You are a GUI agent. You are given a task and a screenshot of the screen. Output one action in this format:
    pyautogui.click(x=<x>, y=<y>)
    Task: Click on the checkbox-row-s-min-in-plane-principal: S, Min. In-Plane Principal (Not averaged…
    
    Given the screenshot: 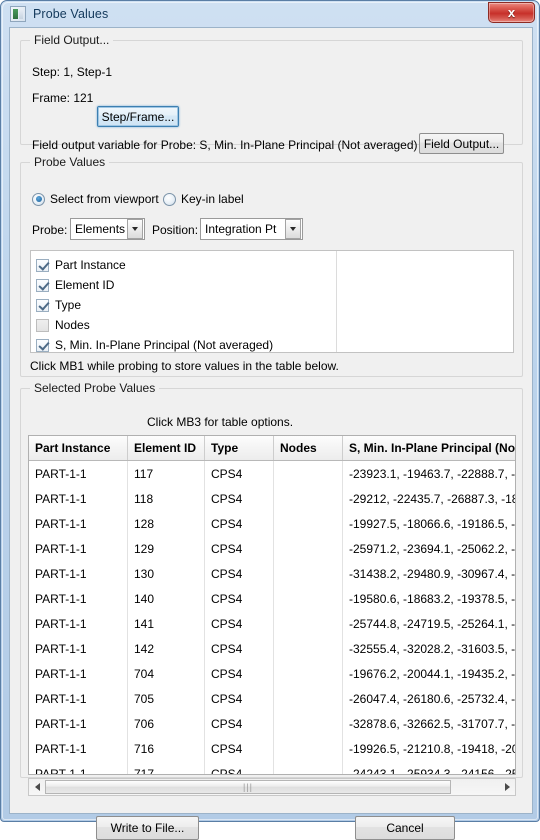 What is the action you would take?
    pyautogui.click(x=155, y=344)
    